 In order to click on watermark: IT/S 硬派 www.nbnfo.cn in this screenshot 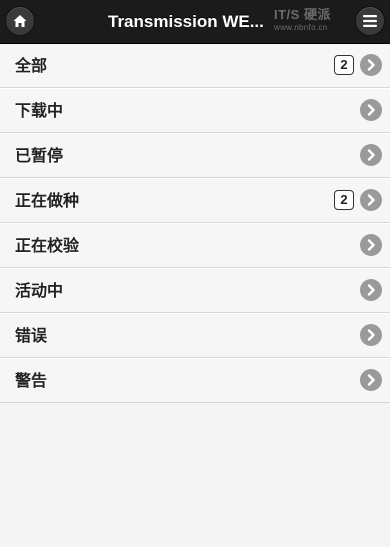, I will do `click(314, 23)`.